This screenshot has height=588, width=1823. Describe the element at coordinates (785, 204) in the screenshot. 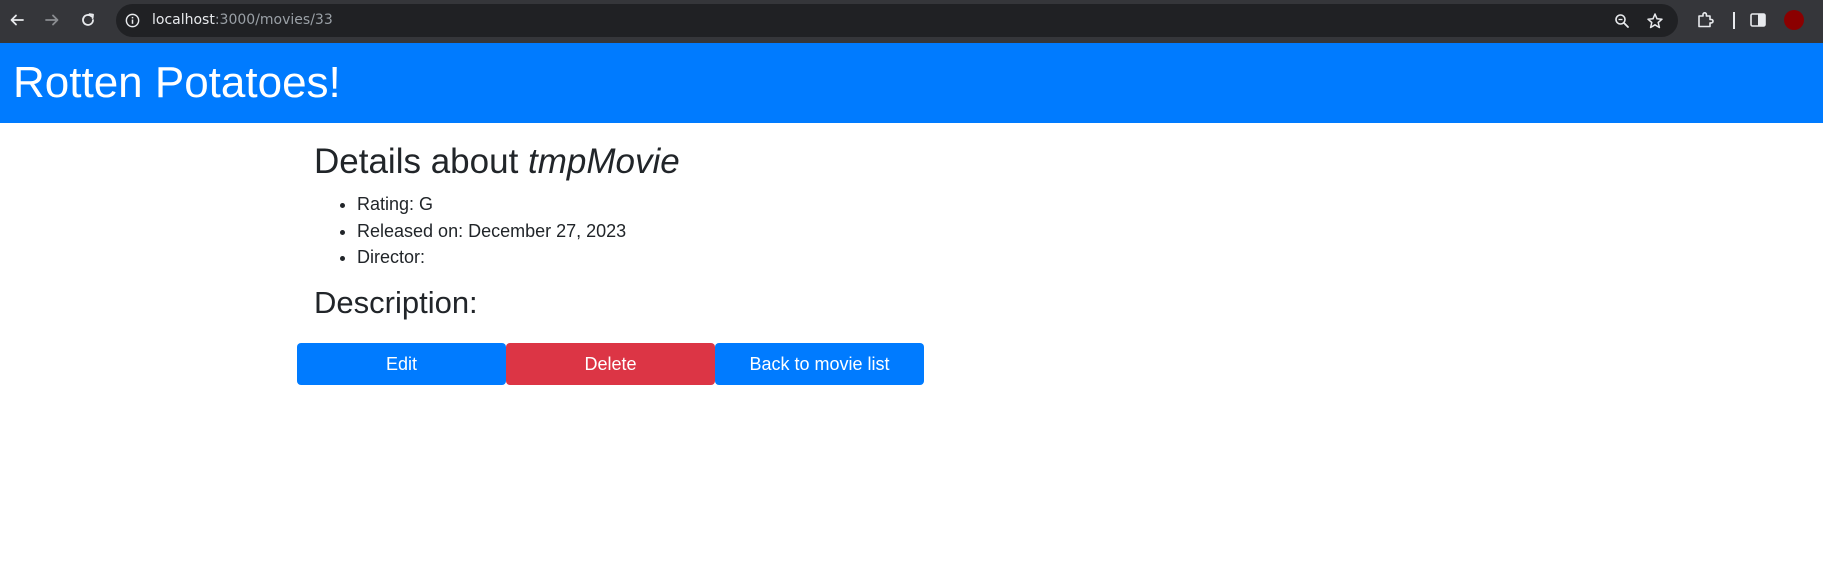

I see `rating-item: Rating: G` at that location.